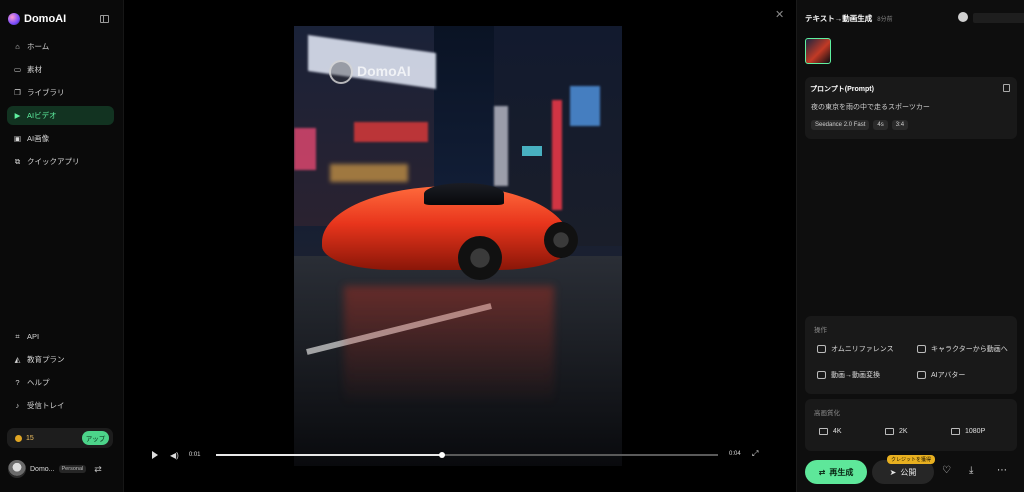 This screenshot has height=492, width=1024. What do you see at coordinates (830, 431) in the screenshot?
I see `upscale-4k-button: 4K` at bounding box center [830, 431].